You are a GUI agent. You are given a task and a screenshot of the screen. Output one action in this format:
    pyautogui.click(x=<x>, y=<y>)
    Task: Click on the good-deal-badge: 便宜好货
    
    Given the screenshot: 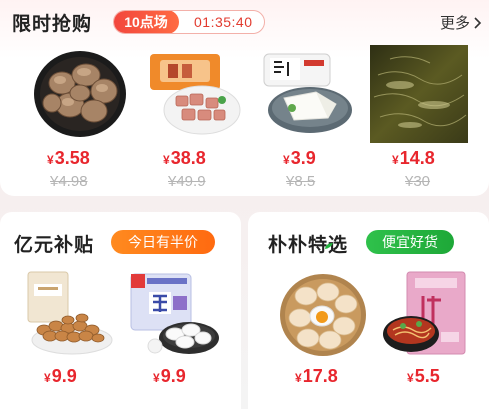 What is the action you would take?
    pyautogui.click(x=410, y=242)
    